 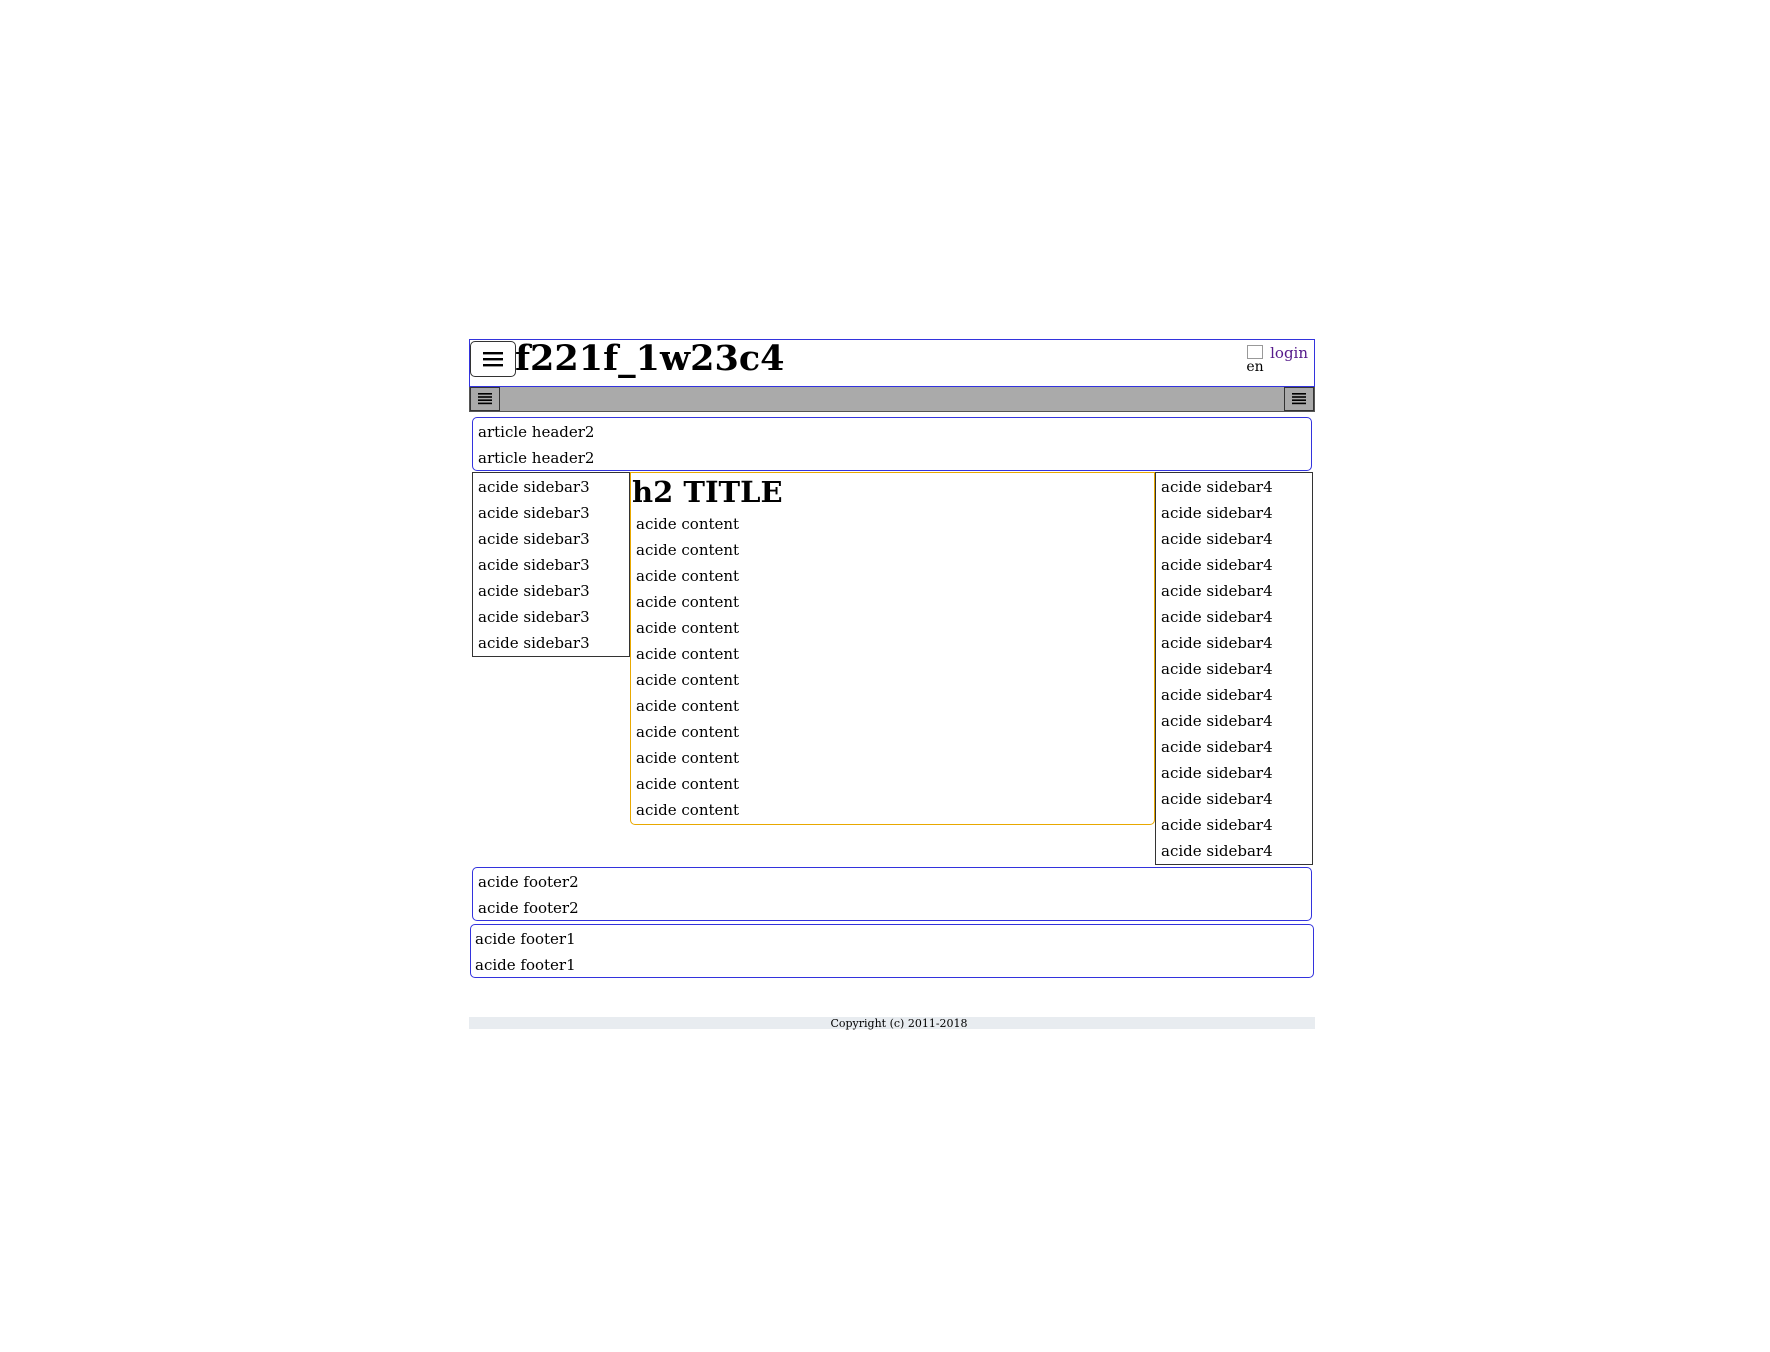 I want to click on toolbar, so click(x=892, y=399).